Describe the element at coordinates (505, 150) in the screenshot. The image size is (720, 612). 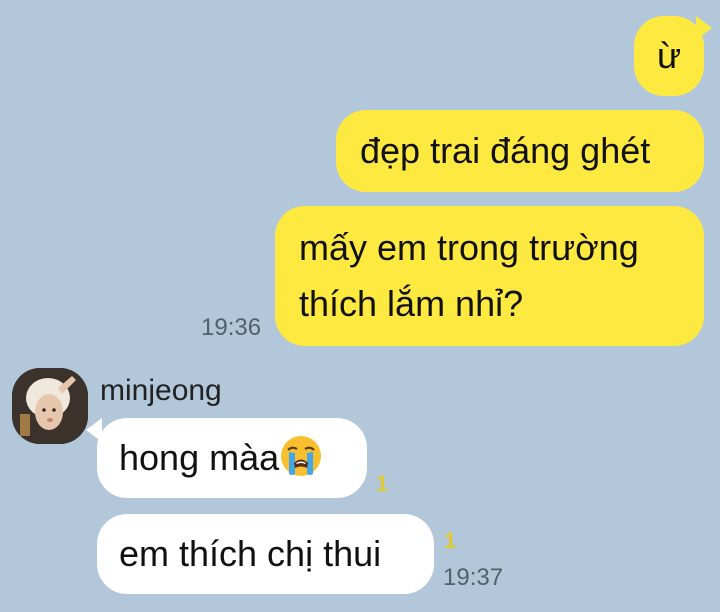
I see `message-text: đẹp trai đáng ghét` at that location.